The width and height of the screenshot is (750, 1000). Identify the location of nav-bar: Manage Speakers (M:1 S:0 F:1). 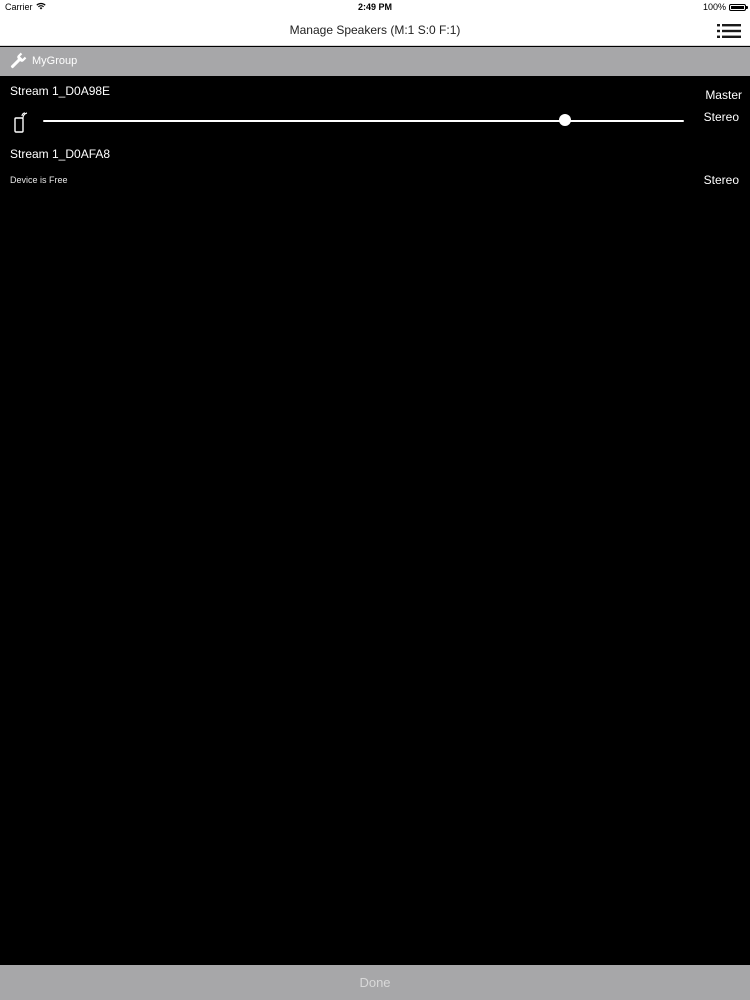
(375, 31).